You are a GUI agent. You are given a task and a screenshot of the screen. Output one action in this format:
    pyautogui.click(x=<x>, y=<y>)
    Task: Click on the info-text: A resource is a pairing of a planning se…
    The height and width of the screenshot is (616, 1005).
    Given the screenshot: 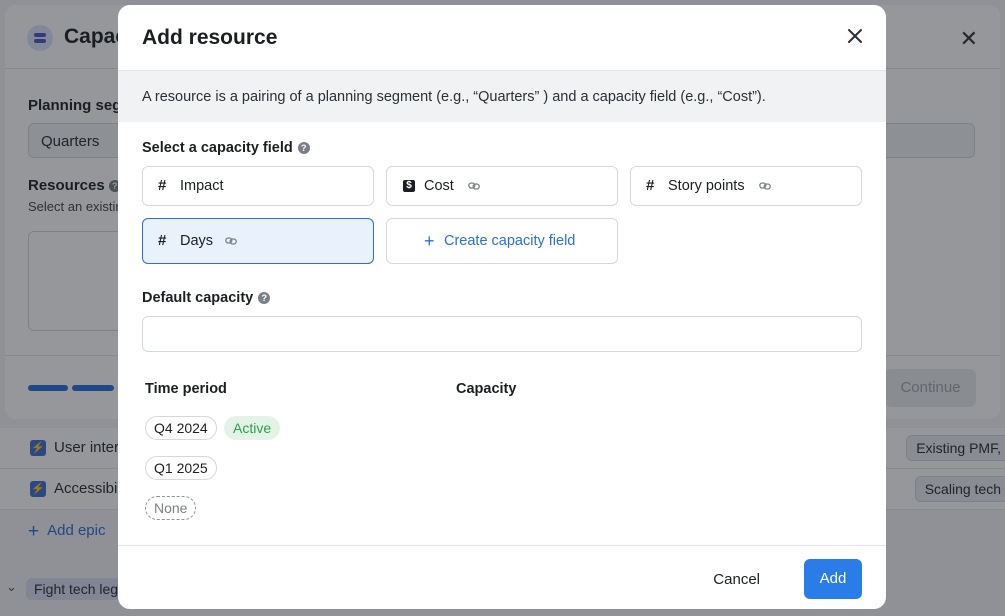 What is the action you would take?
    pyautogui.click(x=454, y=97)
    